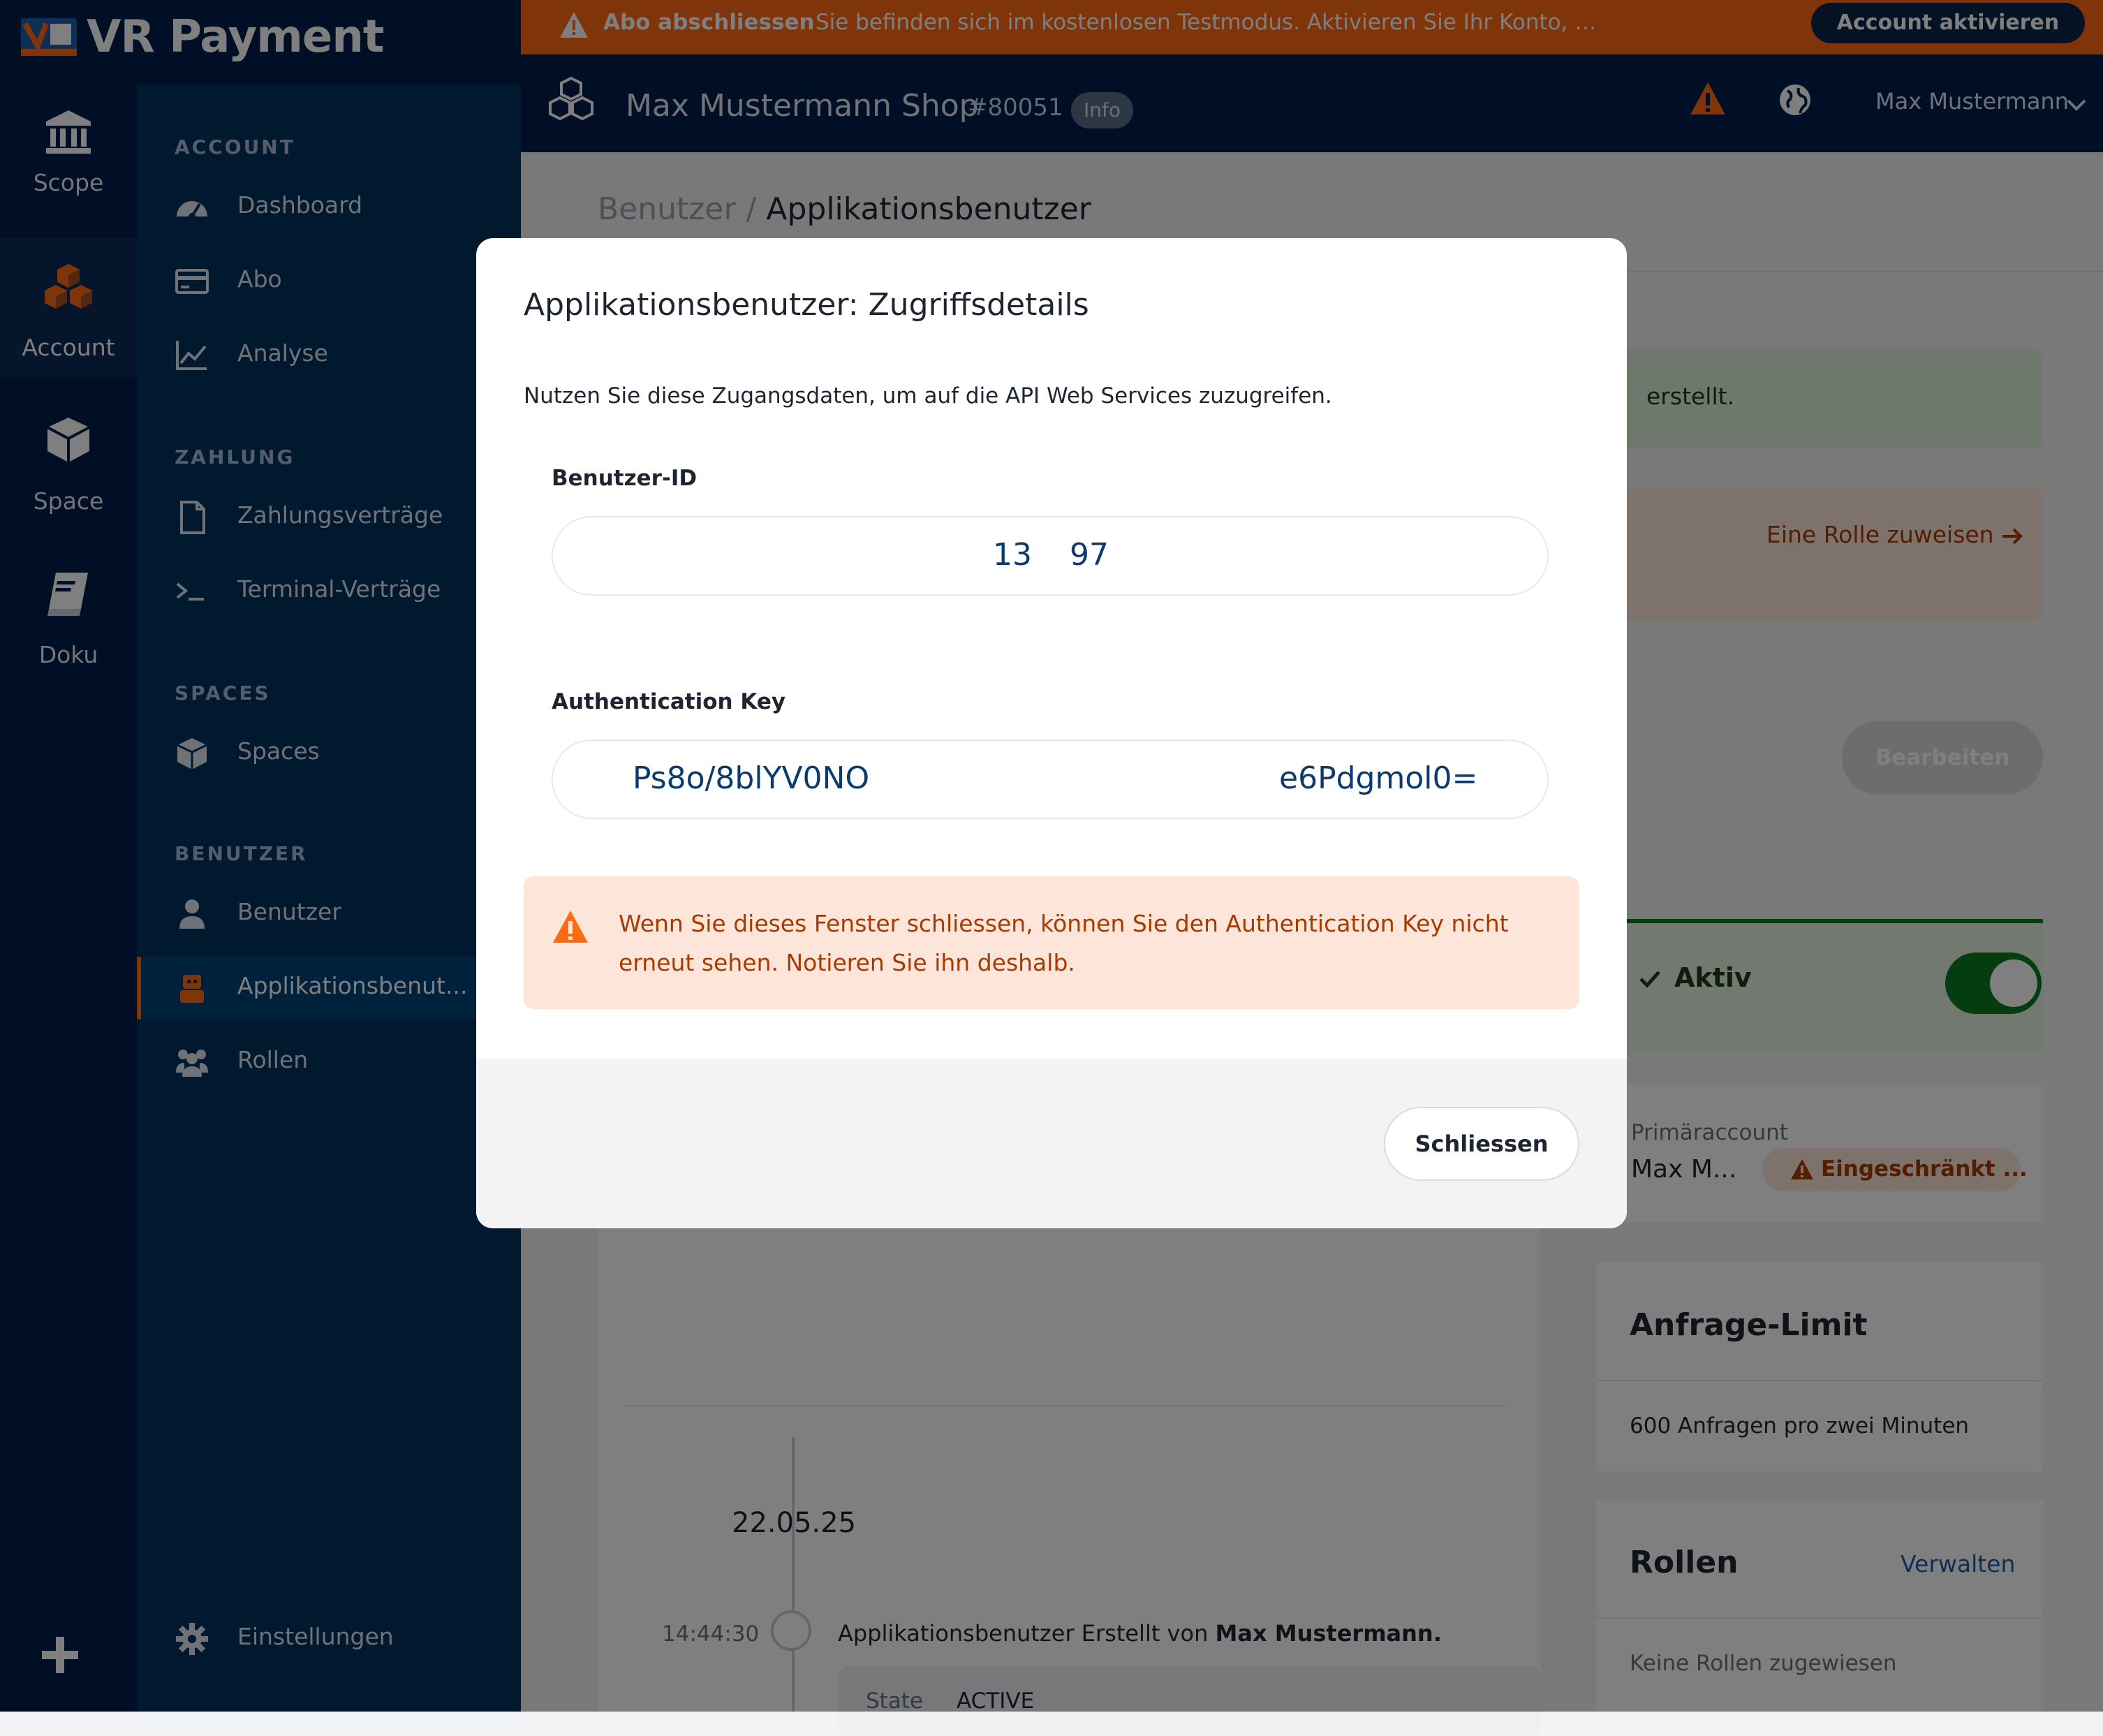  I want to click on auth-key-label: Authentication Key, so click(669, 701).